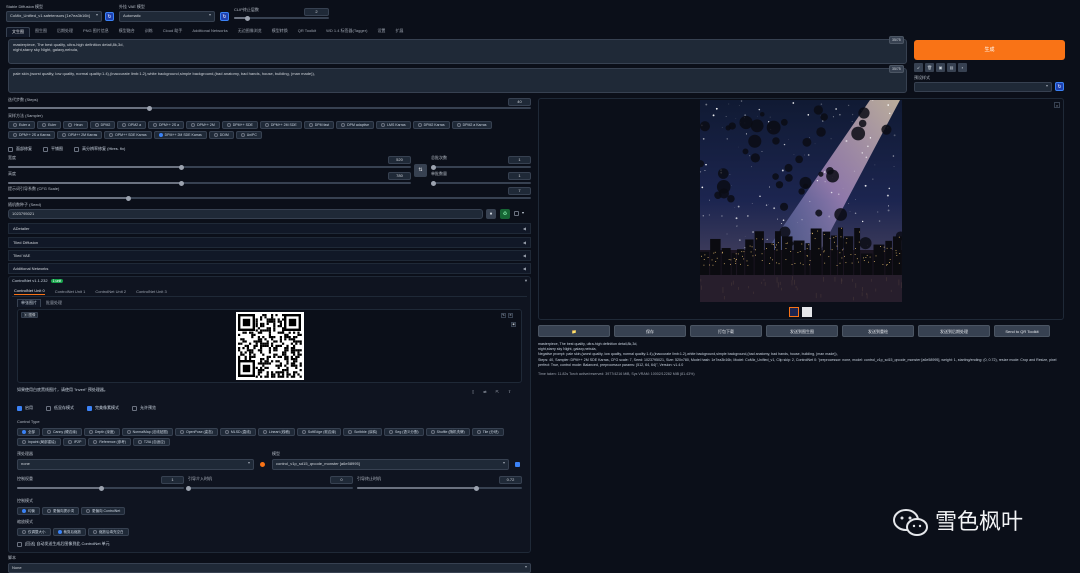 The width and height of the screenshot is (1080, 573). What do you see at coordinates (281, 18) in the screenshot?
I see `clip-skip-slider` at bounding box center [281, 18].